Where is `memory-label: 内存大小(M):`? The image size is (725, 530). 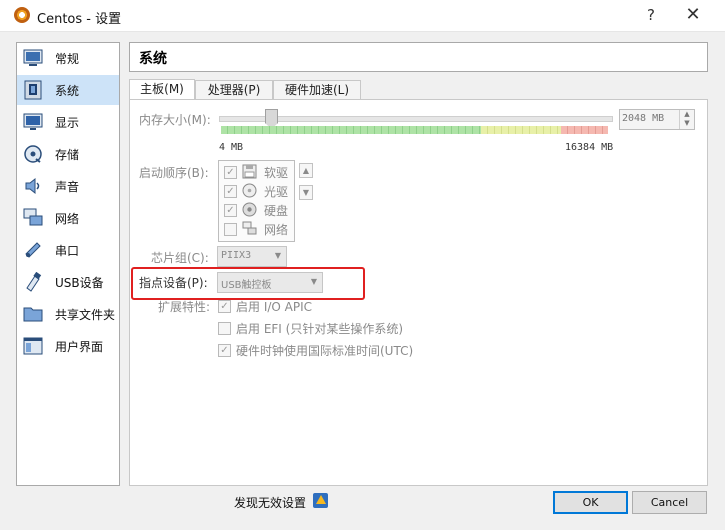 memory-label: 内存大小(M): is located at coordinates (175, 120).